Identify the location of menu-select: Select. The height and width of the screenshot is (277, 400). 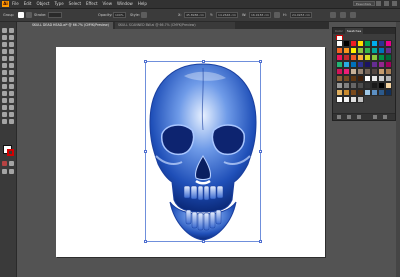
(75, 4).